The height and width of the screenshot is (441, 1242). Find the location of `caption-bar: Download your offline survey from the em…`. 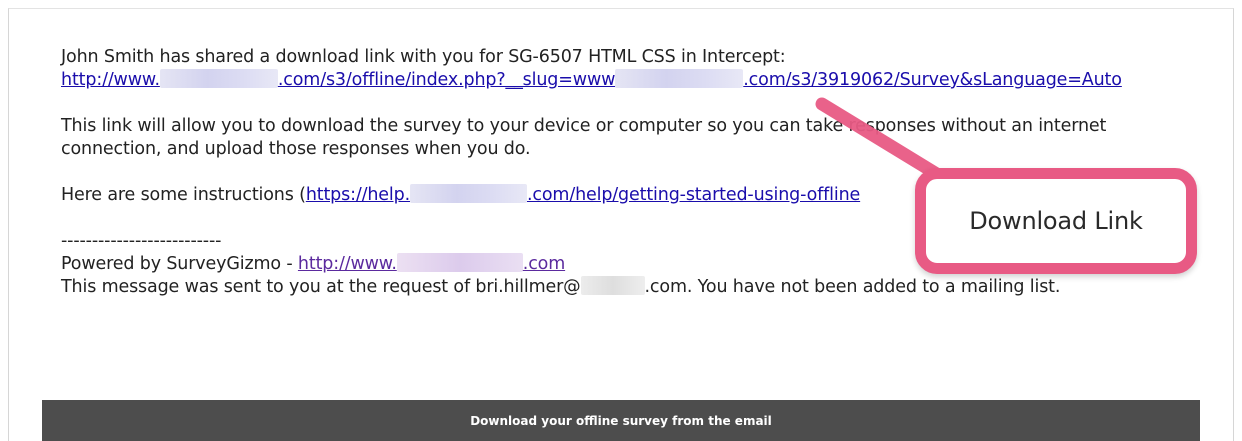

caption-bar: Download your offline survey from the em… is located at coordinates (621, 420).